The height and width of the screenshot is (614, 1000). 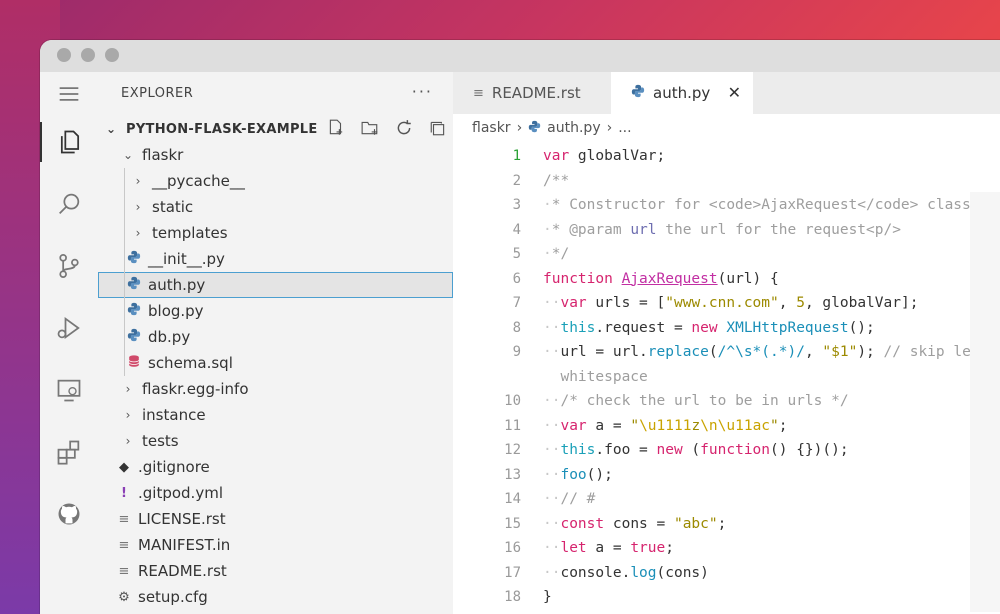 I want to click on new-file-icon, so click(x=336, y=130).